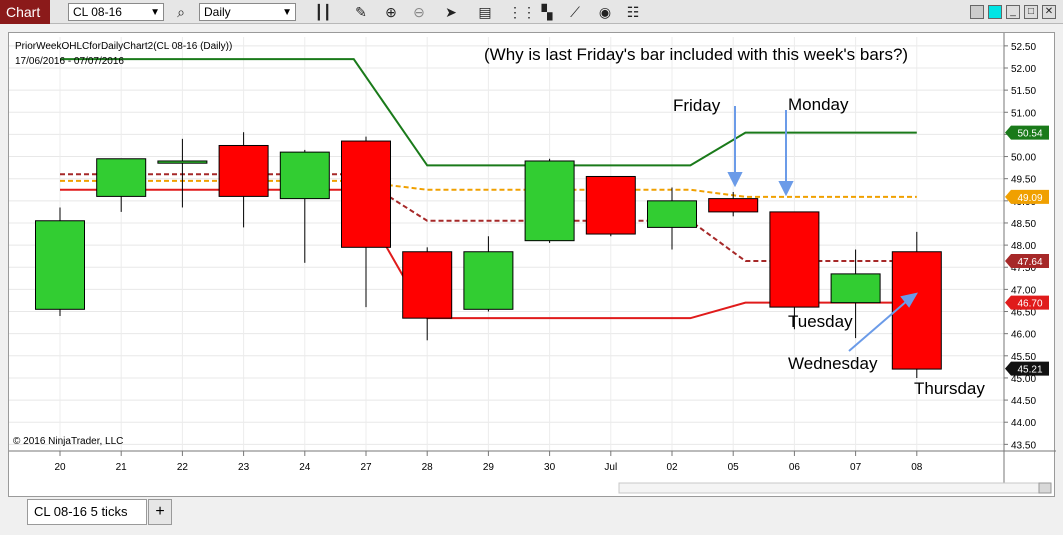 Image resolution: width=1063 pixels, height=535 pixels. What do you see at coordinates (361, 12) in the screenshot?
I see `draw-icon: ✎` at bounding box center [361, 12].